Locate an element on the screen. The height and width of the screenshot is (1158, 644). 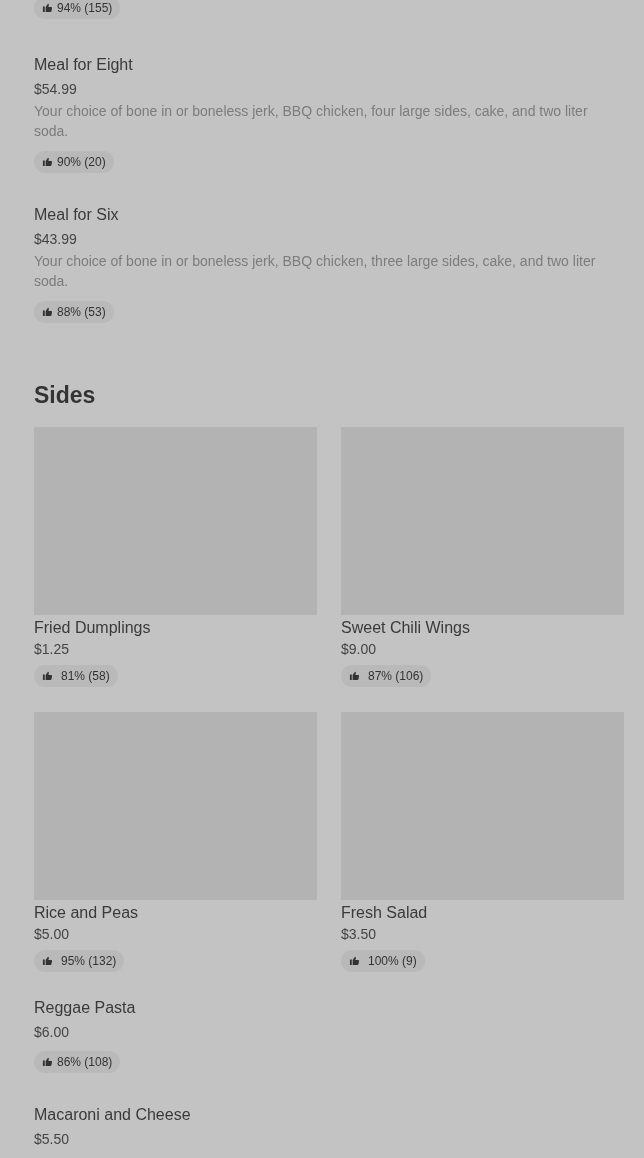
rating-badge: 86% (108) is located at coordinates (77, 1061).